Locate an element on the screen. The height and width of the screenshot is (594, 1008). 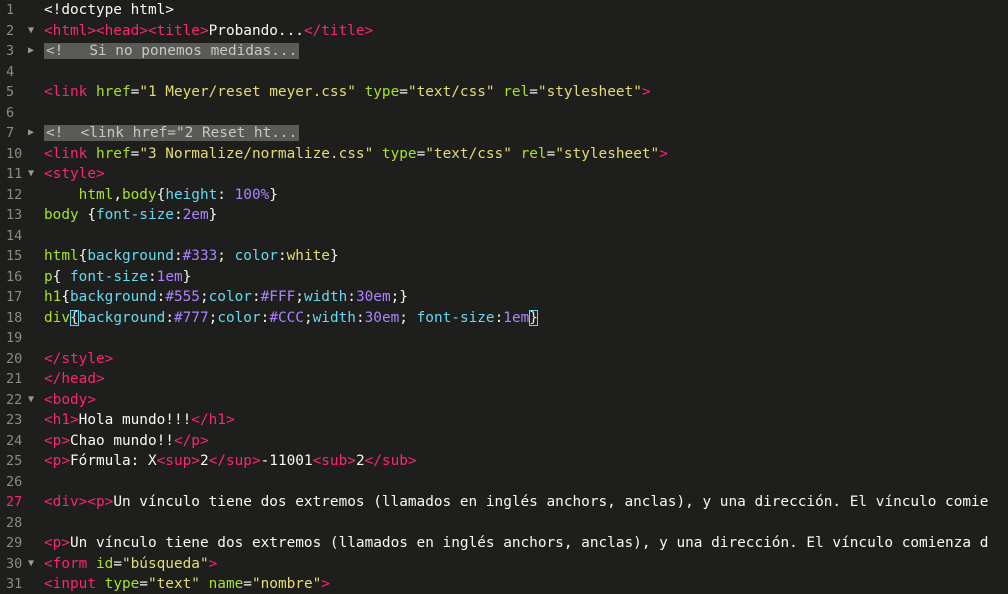
code-token: { is located at coordinates (61, 276).